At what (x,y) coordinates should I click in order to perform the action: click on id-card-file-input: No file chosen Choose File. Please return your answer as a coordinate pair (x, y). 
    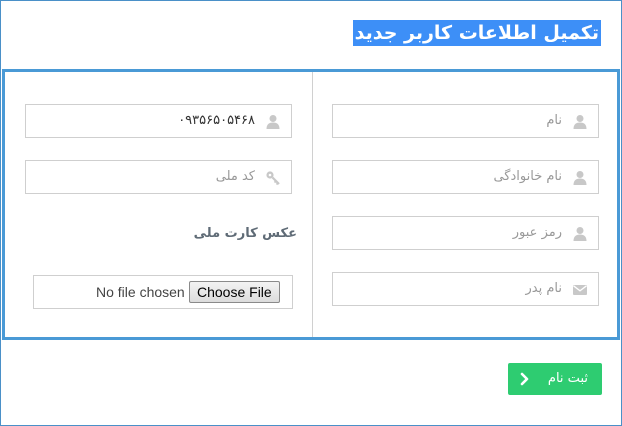
    Looking at the image, I should click on (163, 292).